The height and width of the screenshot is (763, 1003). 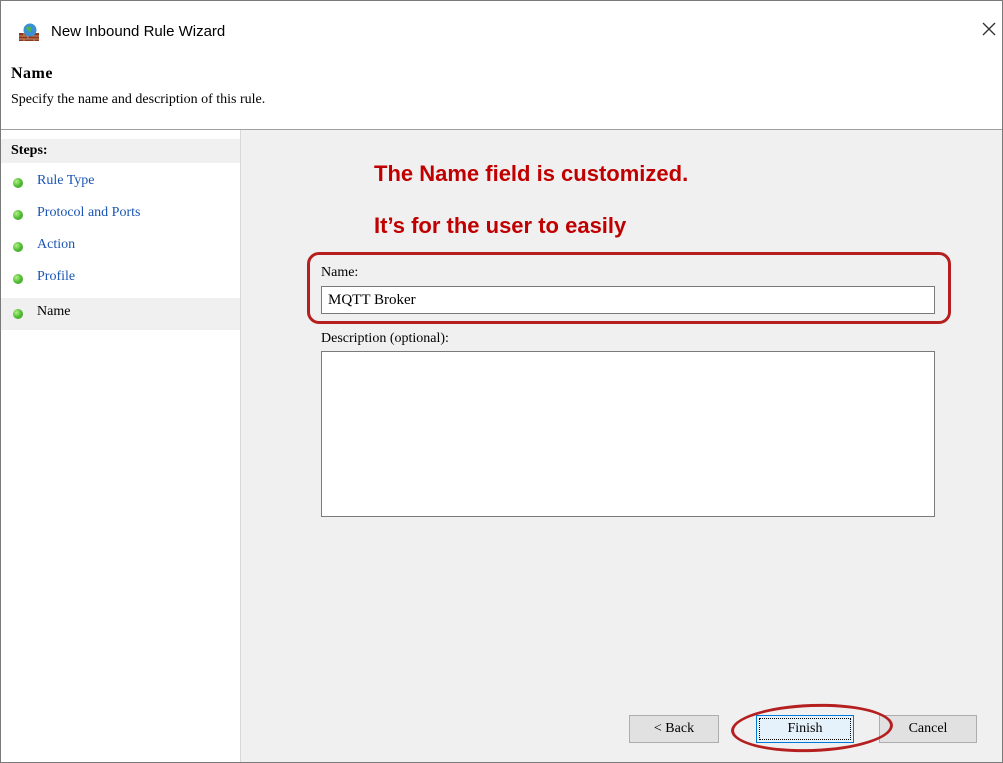 What do you see at coordinates (120, 279) in the screenshot?
I see `step-profile: Profile` at bounding box center [120, 279].